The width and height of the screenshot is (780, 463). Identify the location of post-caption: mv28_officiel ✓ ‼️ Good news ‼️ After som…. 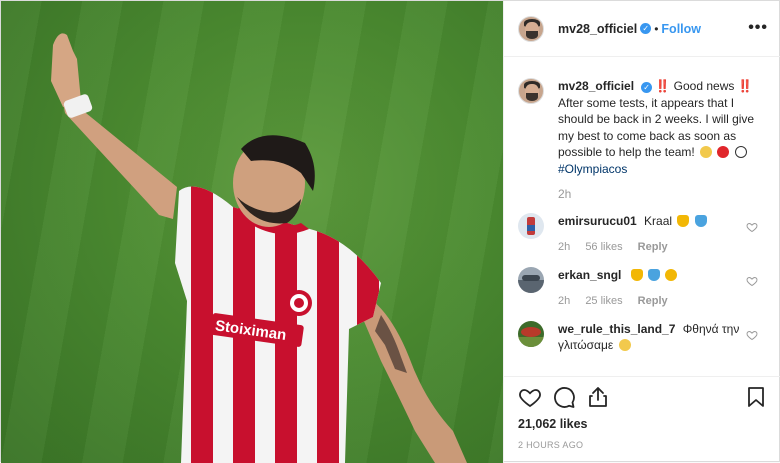
(643, 117).